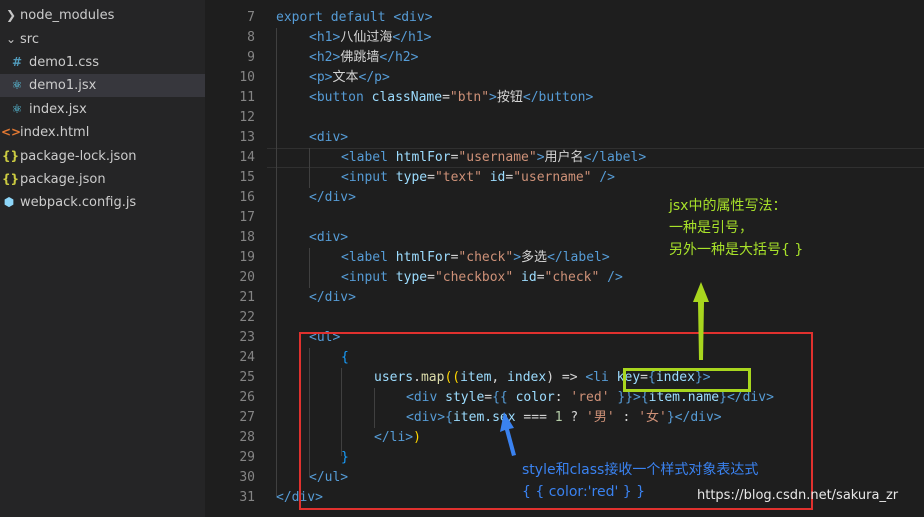  Describe the element at coordinates (728, 206) in the screenshot. I see `green-note-line: jsx中的属性写法：` at that location.